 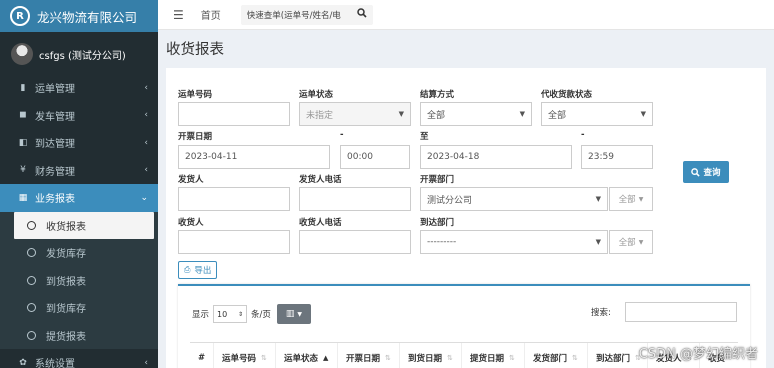 I want to click on submenu-item-shipping-stock: 发货库存, so click(x=79, y=253).